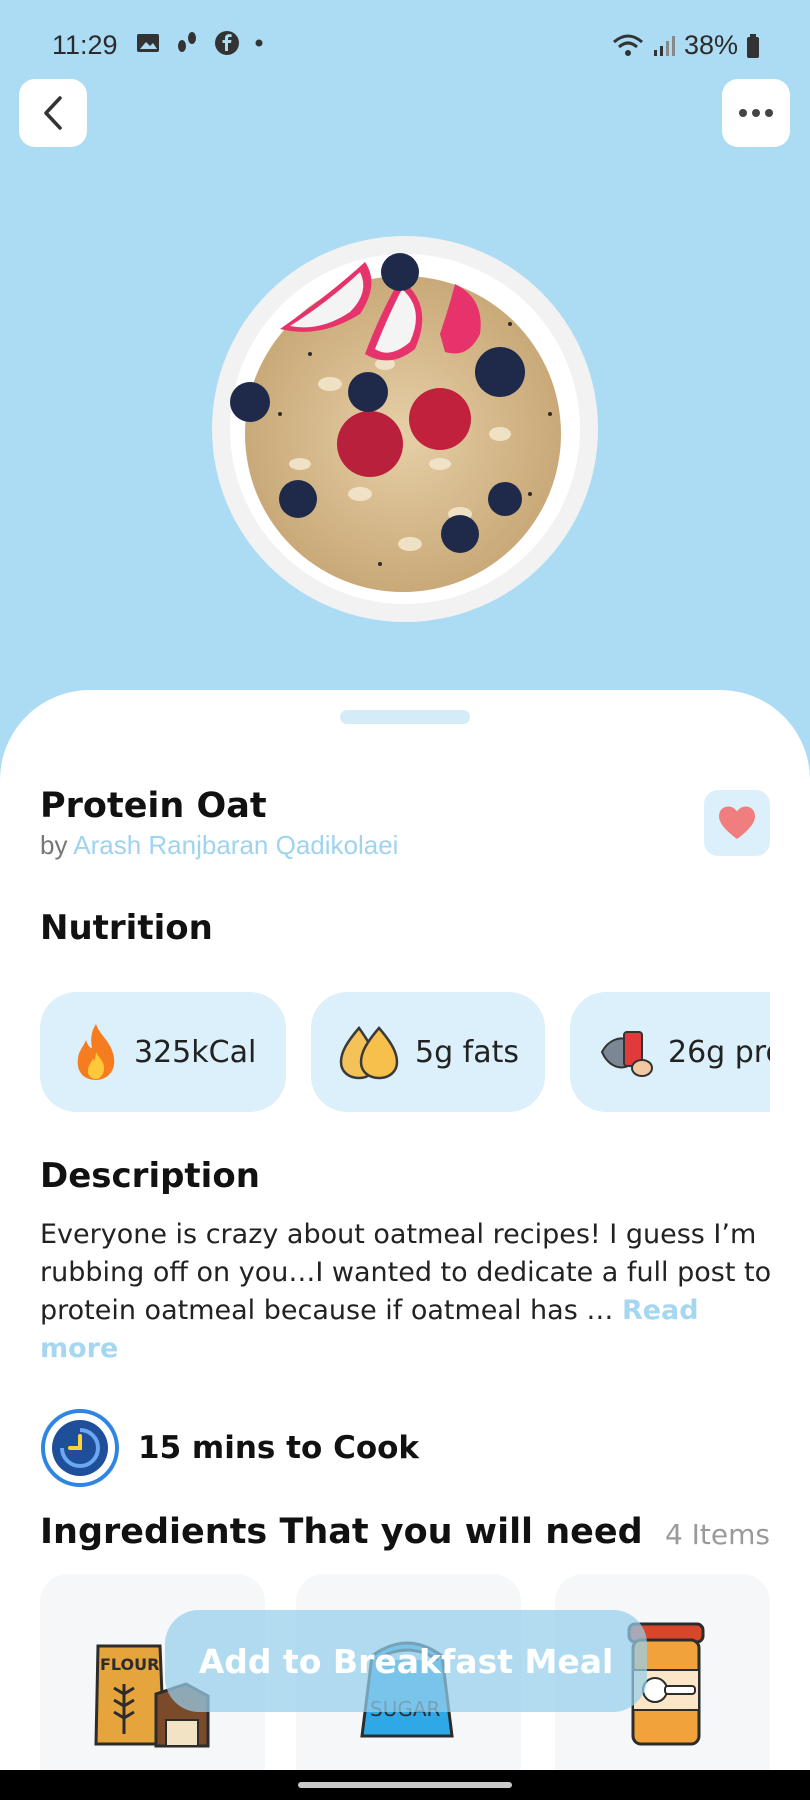  Describe the element at coordinates (195, 1052) in the screenshot. I see `nutrition-chip-label: 325kCal` at that location.